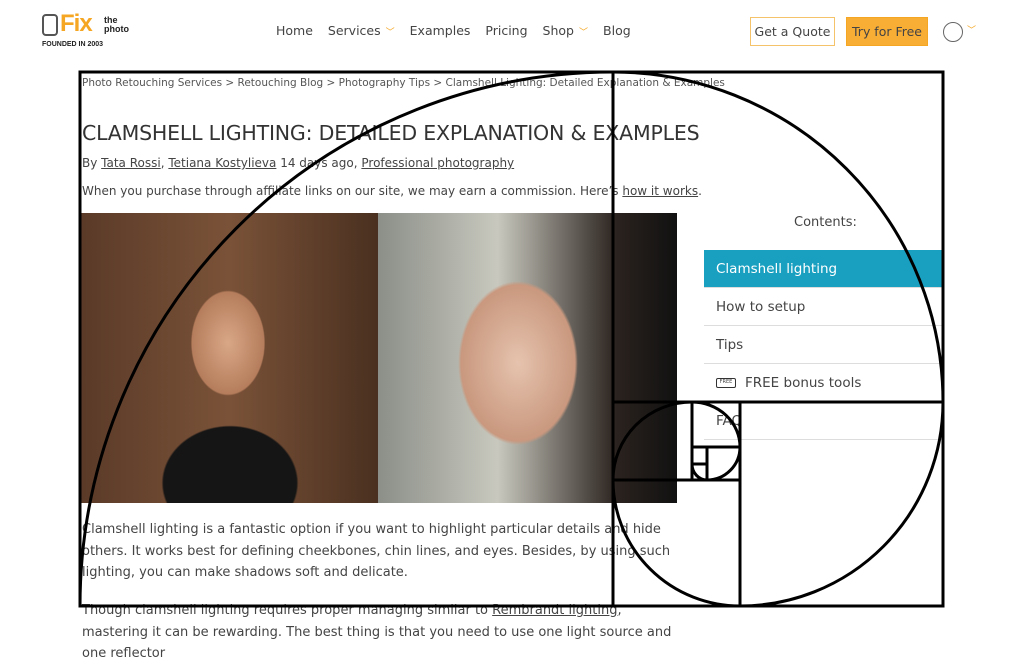  I want to click on nav-home: Home, so click(294, 30).